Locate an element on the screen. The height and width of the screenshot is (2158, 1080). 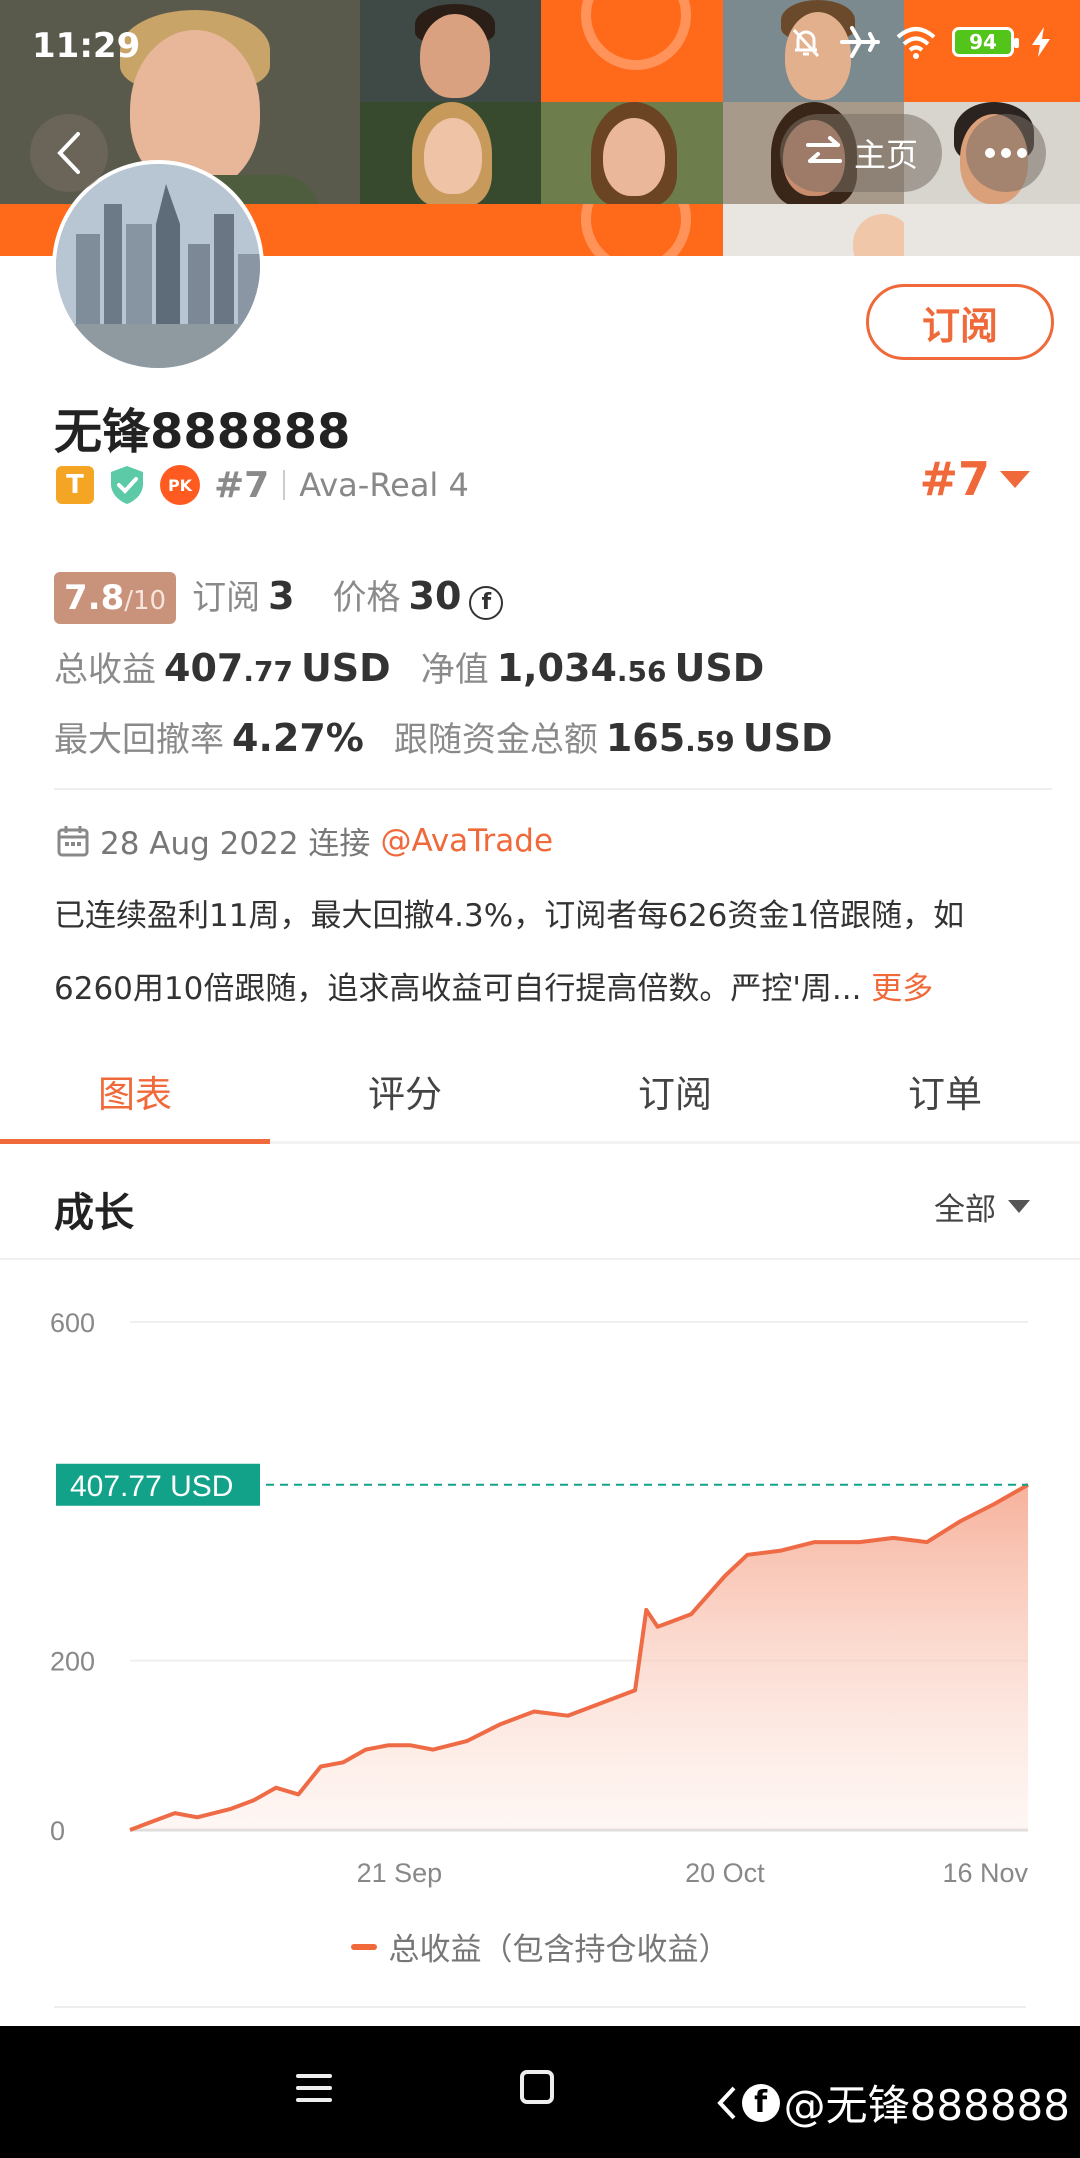
total-profit-label: 总收益 is located at coordinates (105, 670).